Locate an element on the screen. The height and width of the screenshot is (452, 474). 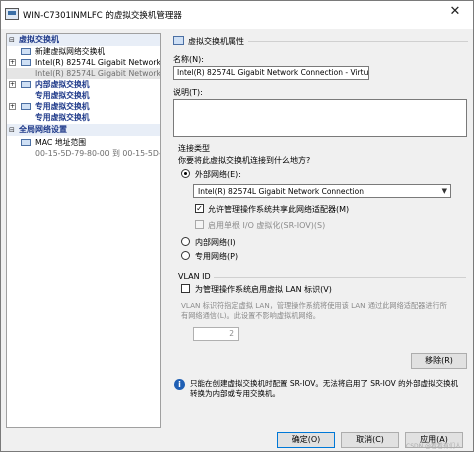
virtual-switches-header: ⊟ 虚拟交换机 is located at coordinates (83, 40).